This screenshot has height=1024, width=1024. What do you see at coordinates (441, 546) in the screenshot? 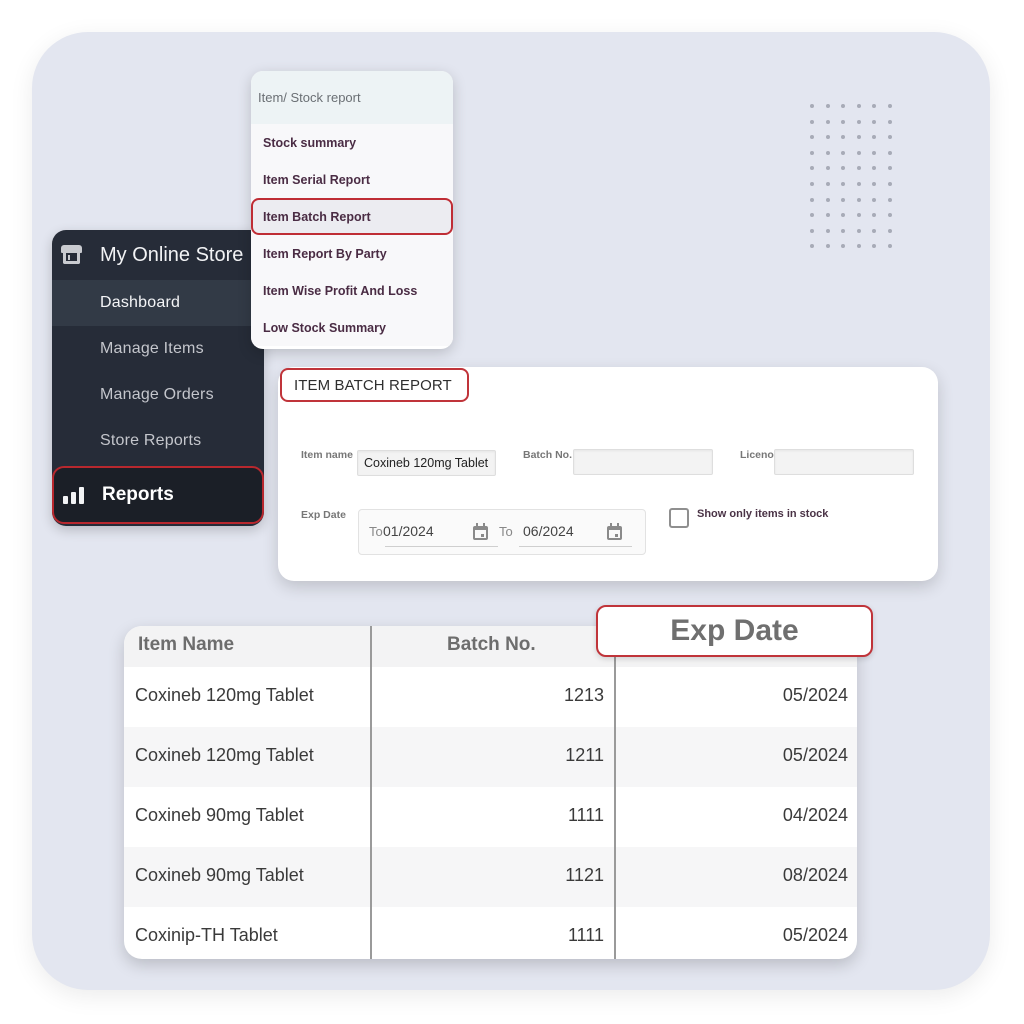
I see `from-underline` at bounding box center [441, 546].